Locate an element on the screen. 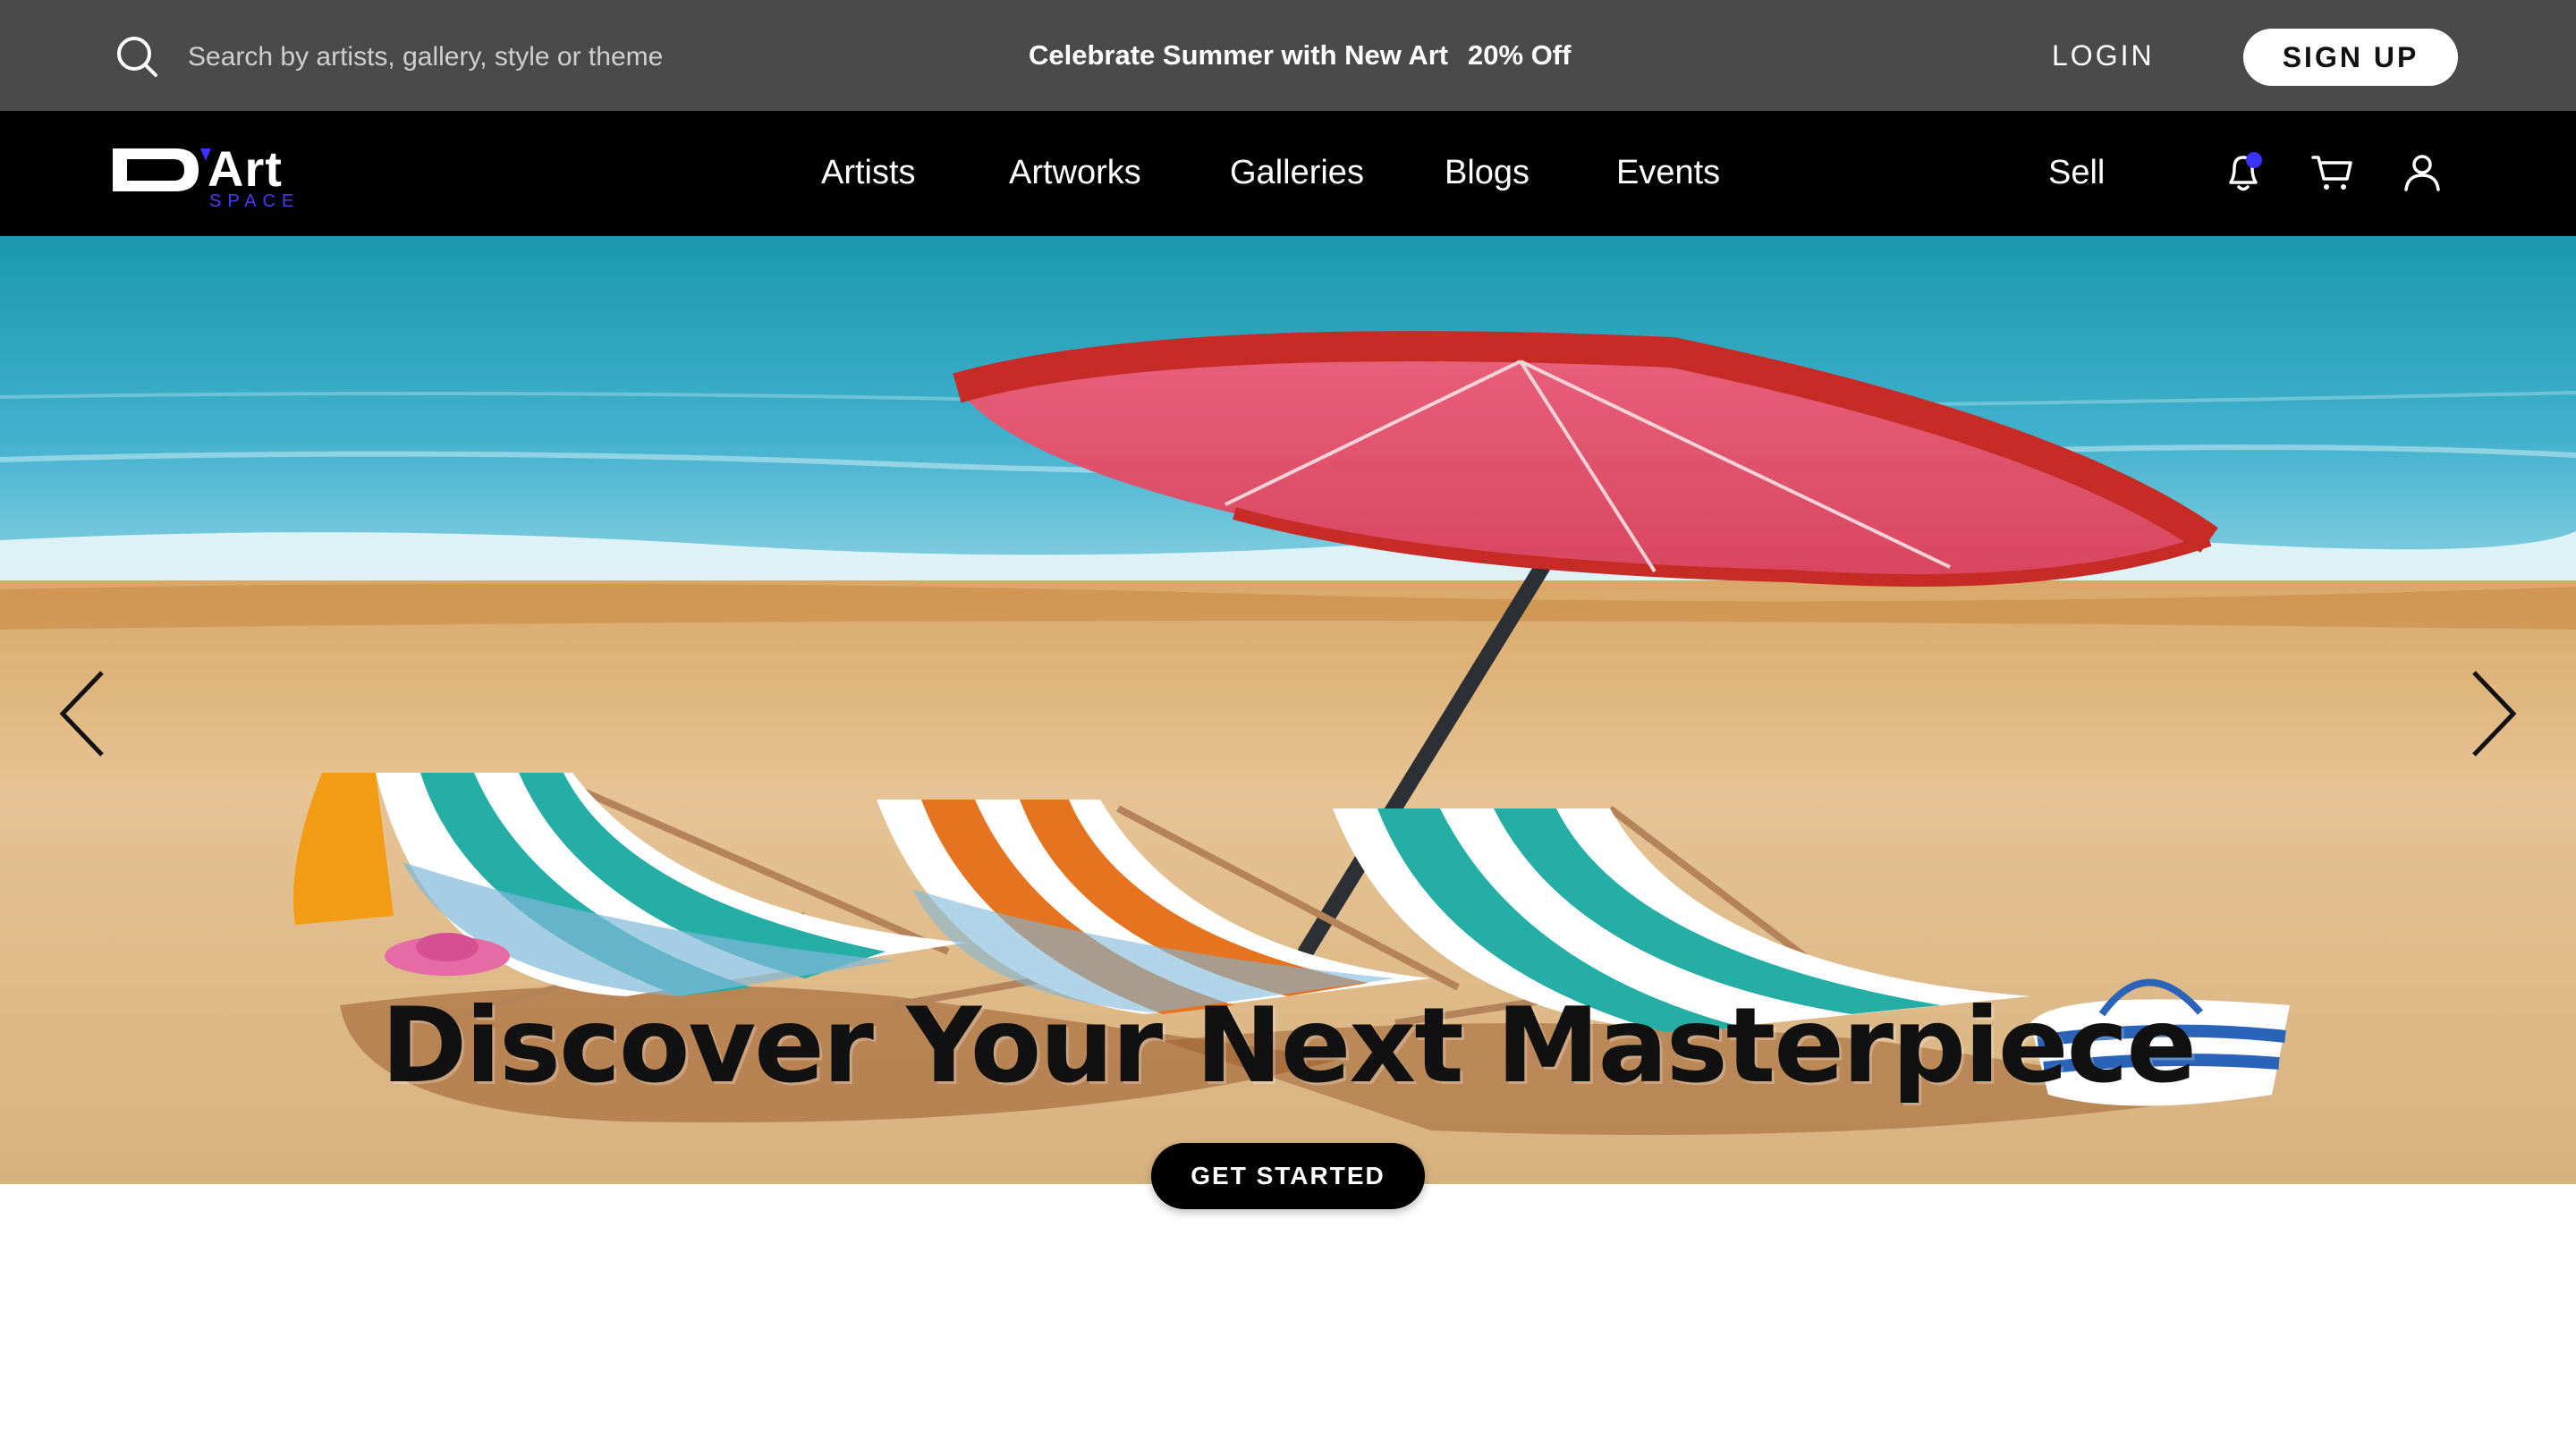 This screenshot has height=1456, width=2576. bell-icon is located at coordinates (2243, 172).